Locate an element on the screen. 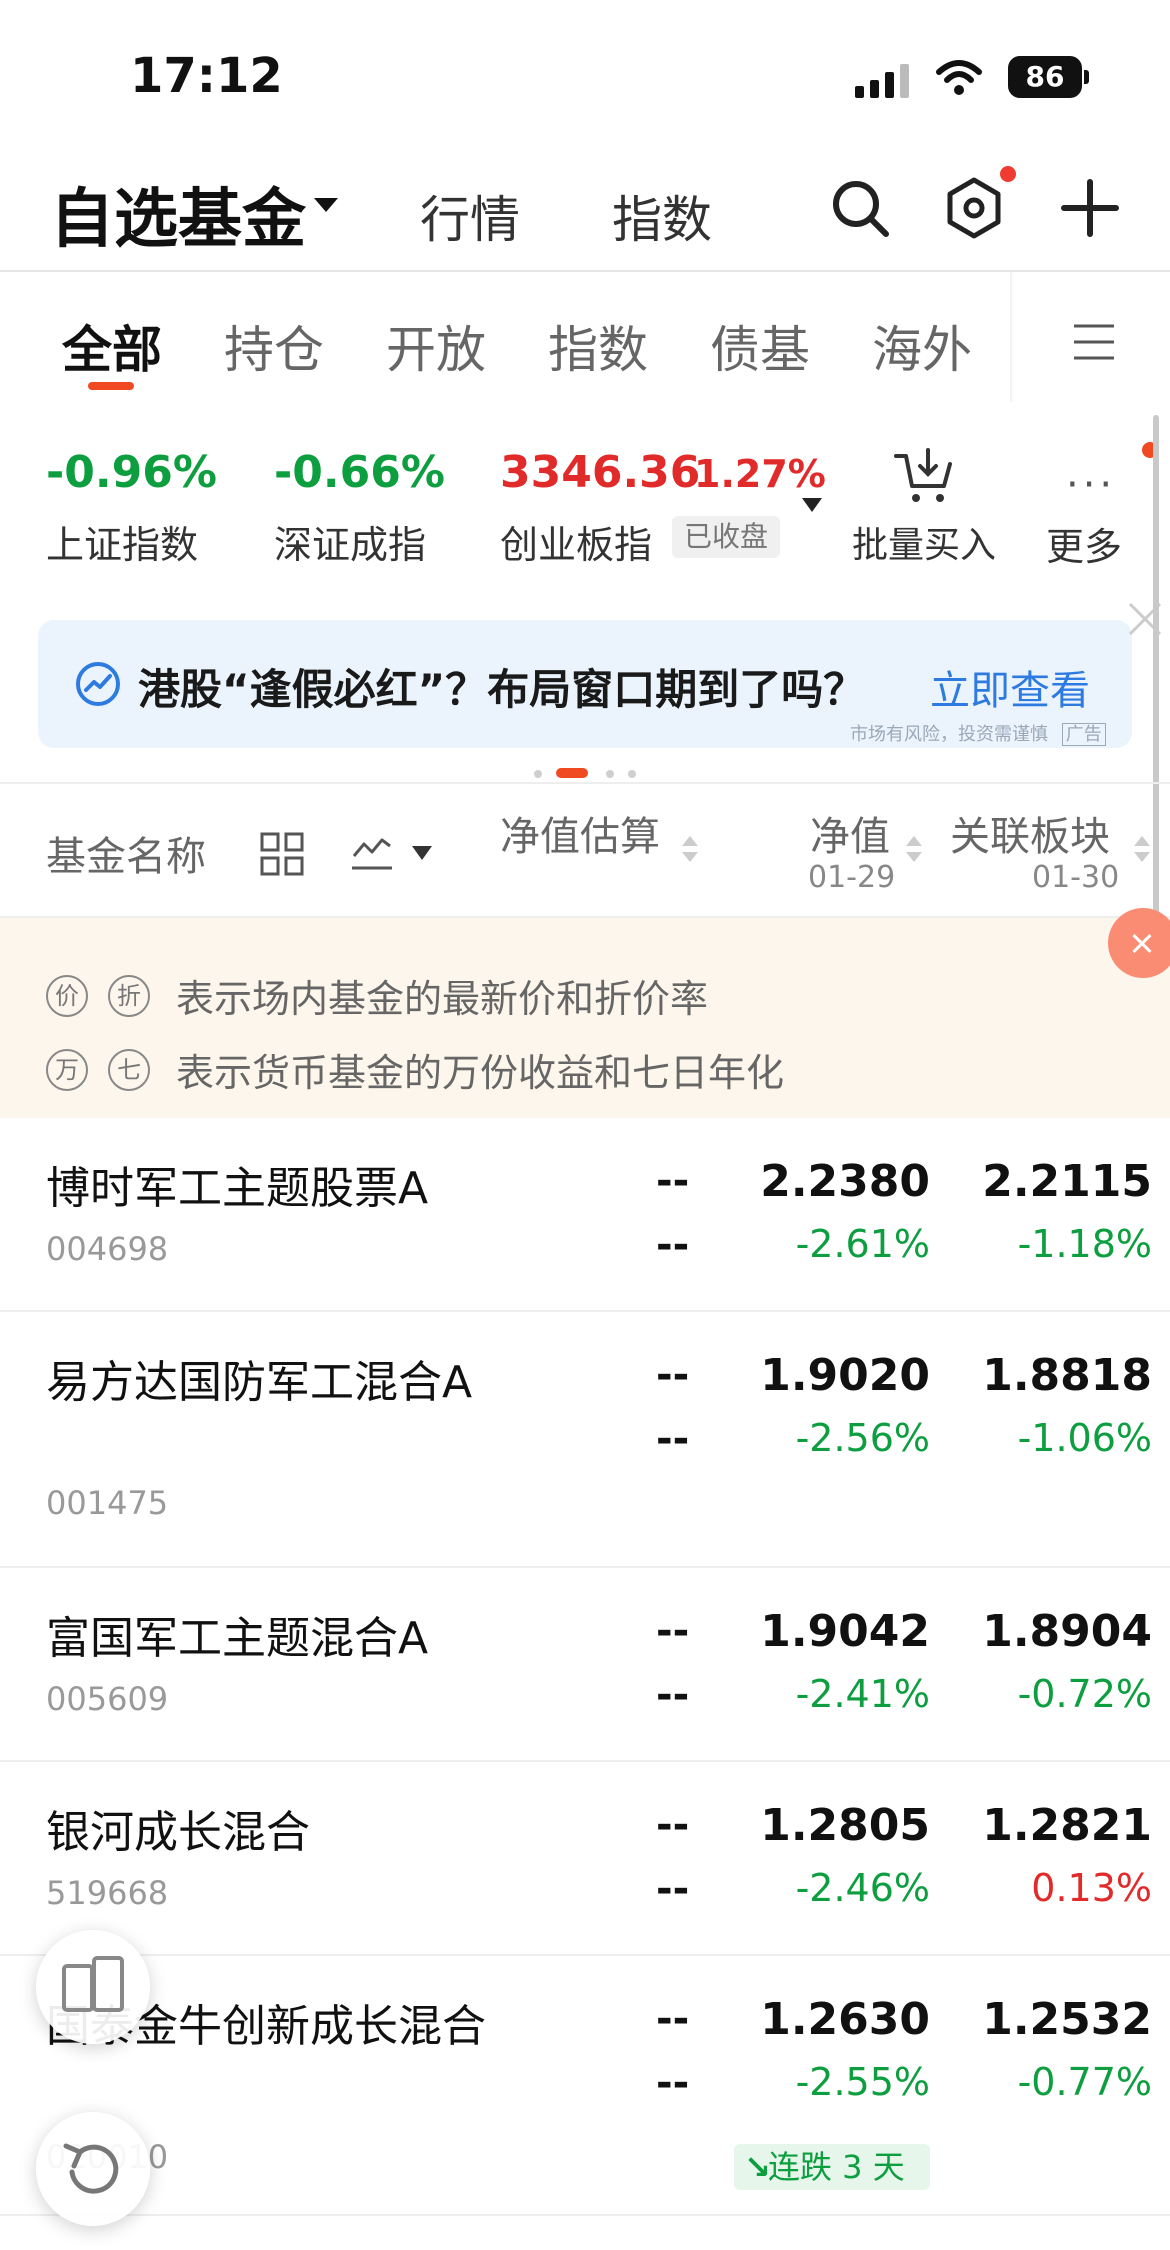 This screenshot has height=2250, width=1170. column-related: 关联板块 is located at coordinates (1030, 833).